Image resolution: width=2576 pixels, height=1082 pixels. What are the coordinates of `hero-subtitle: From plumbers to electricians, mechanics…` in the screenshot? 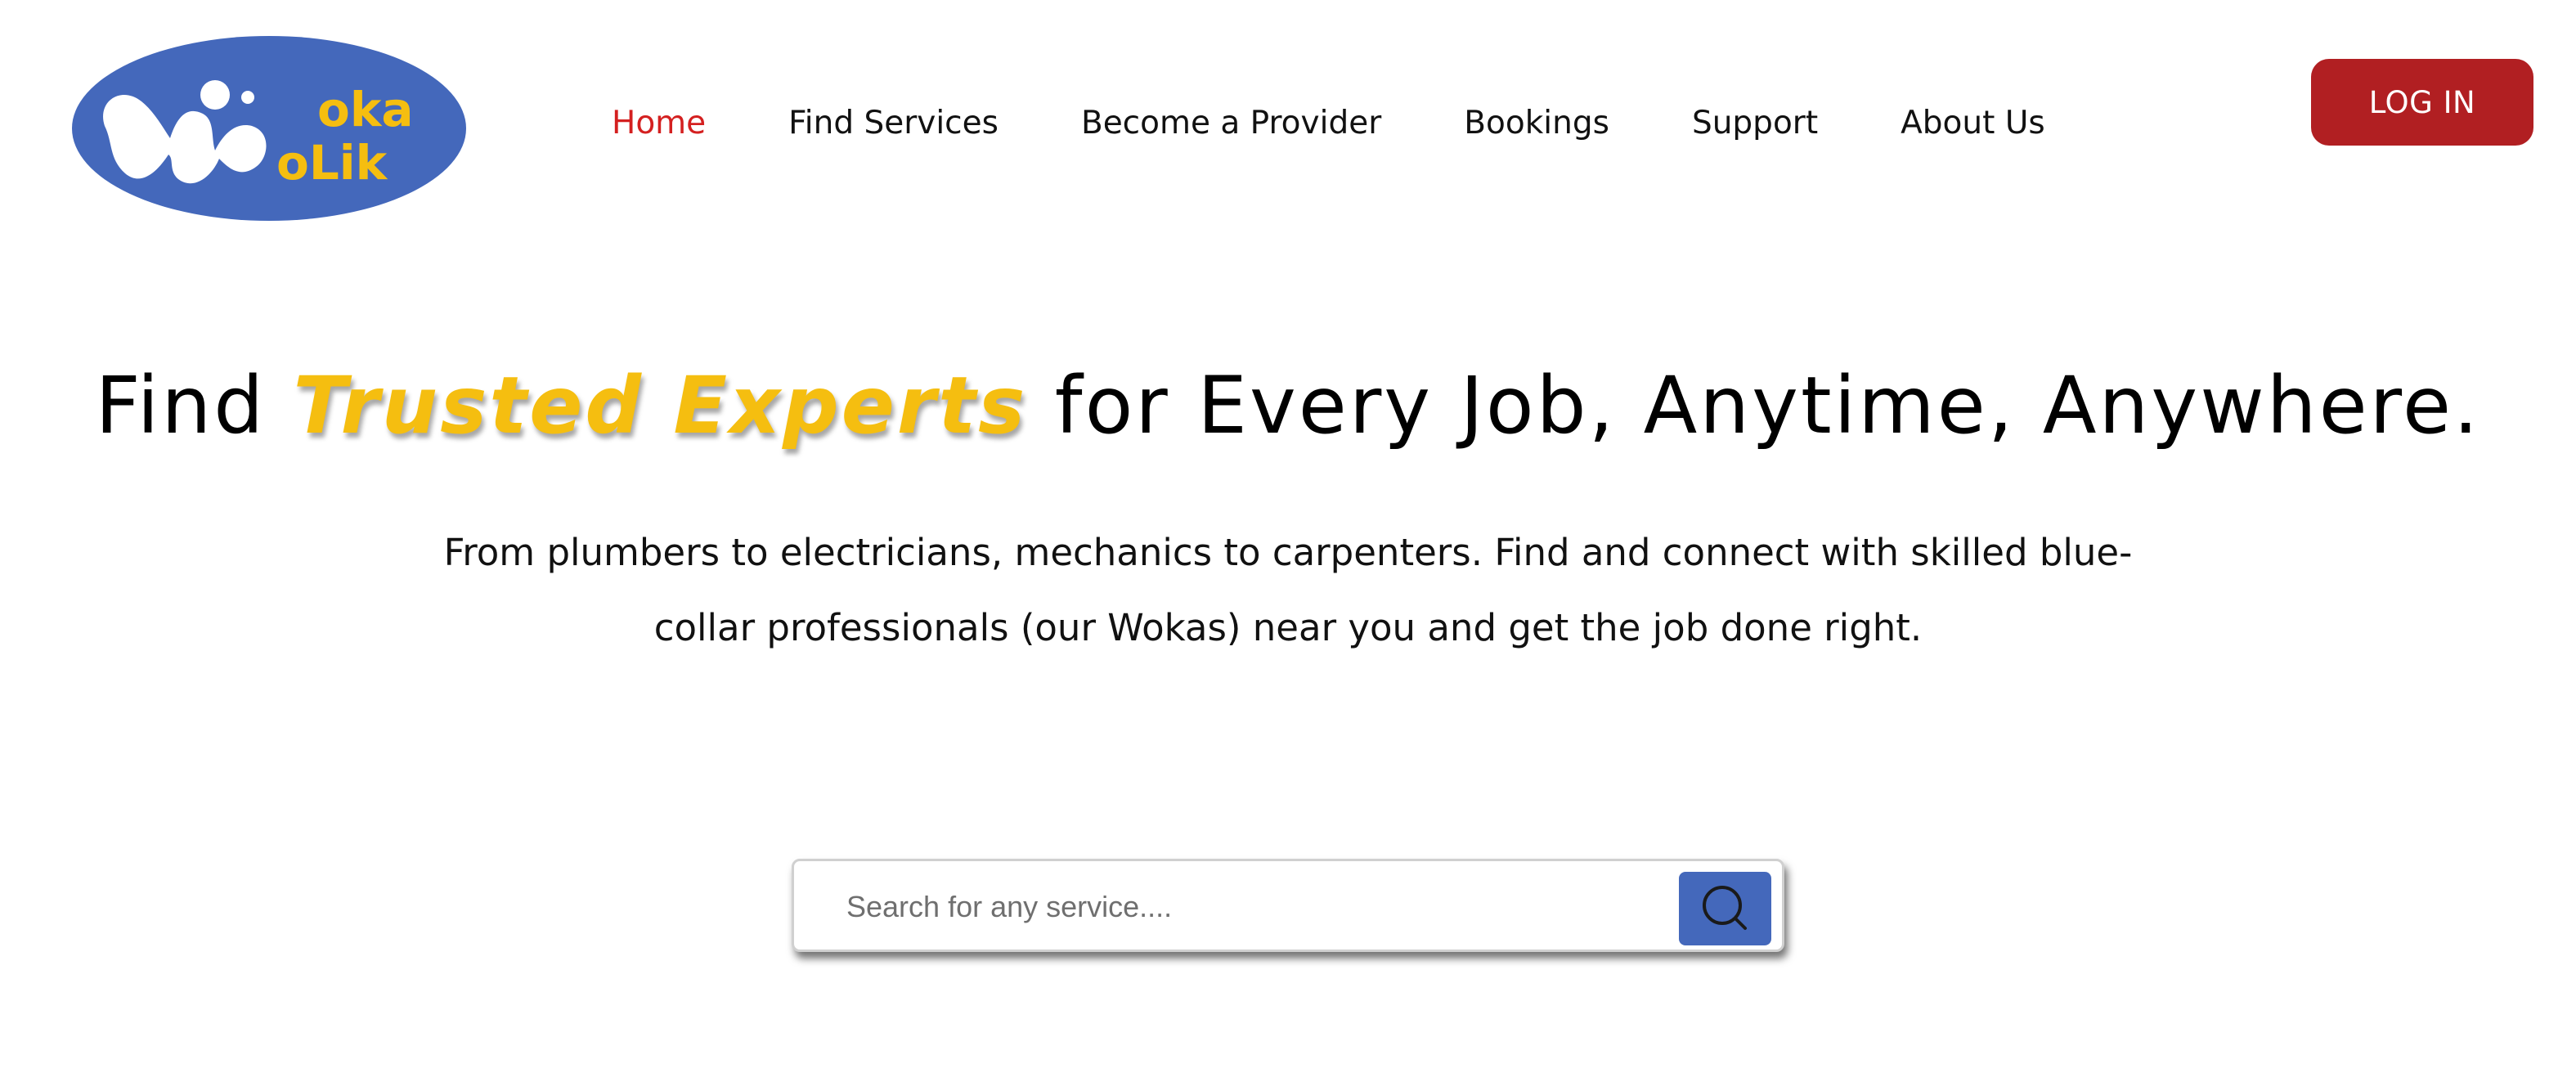 It's located at (1288, 590).